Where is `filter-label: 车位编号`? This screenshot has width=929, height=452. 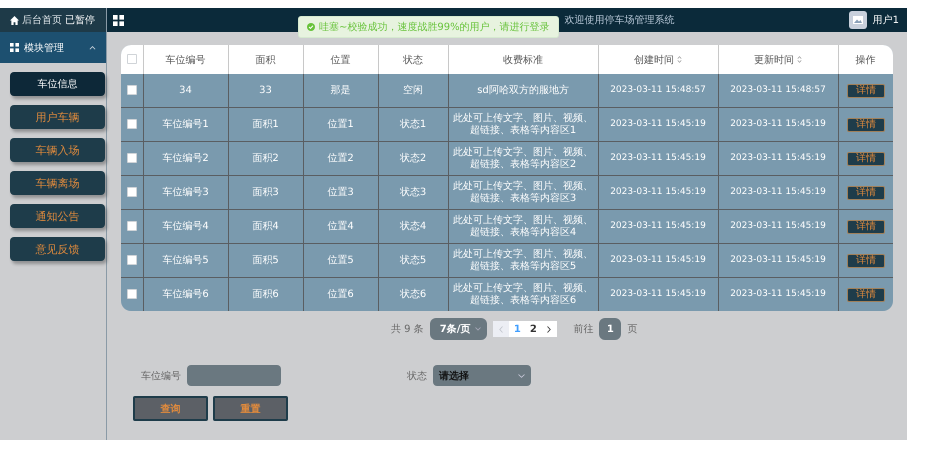
filter-label: 车位编号 is located at coordinates (161, 376).